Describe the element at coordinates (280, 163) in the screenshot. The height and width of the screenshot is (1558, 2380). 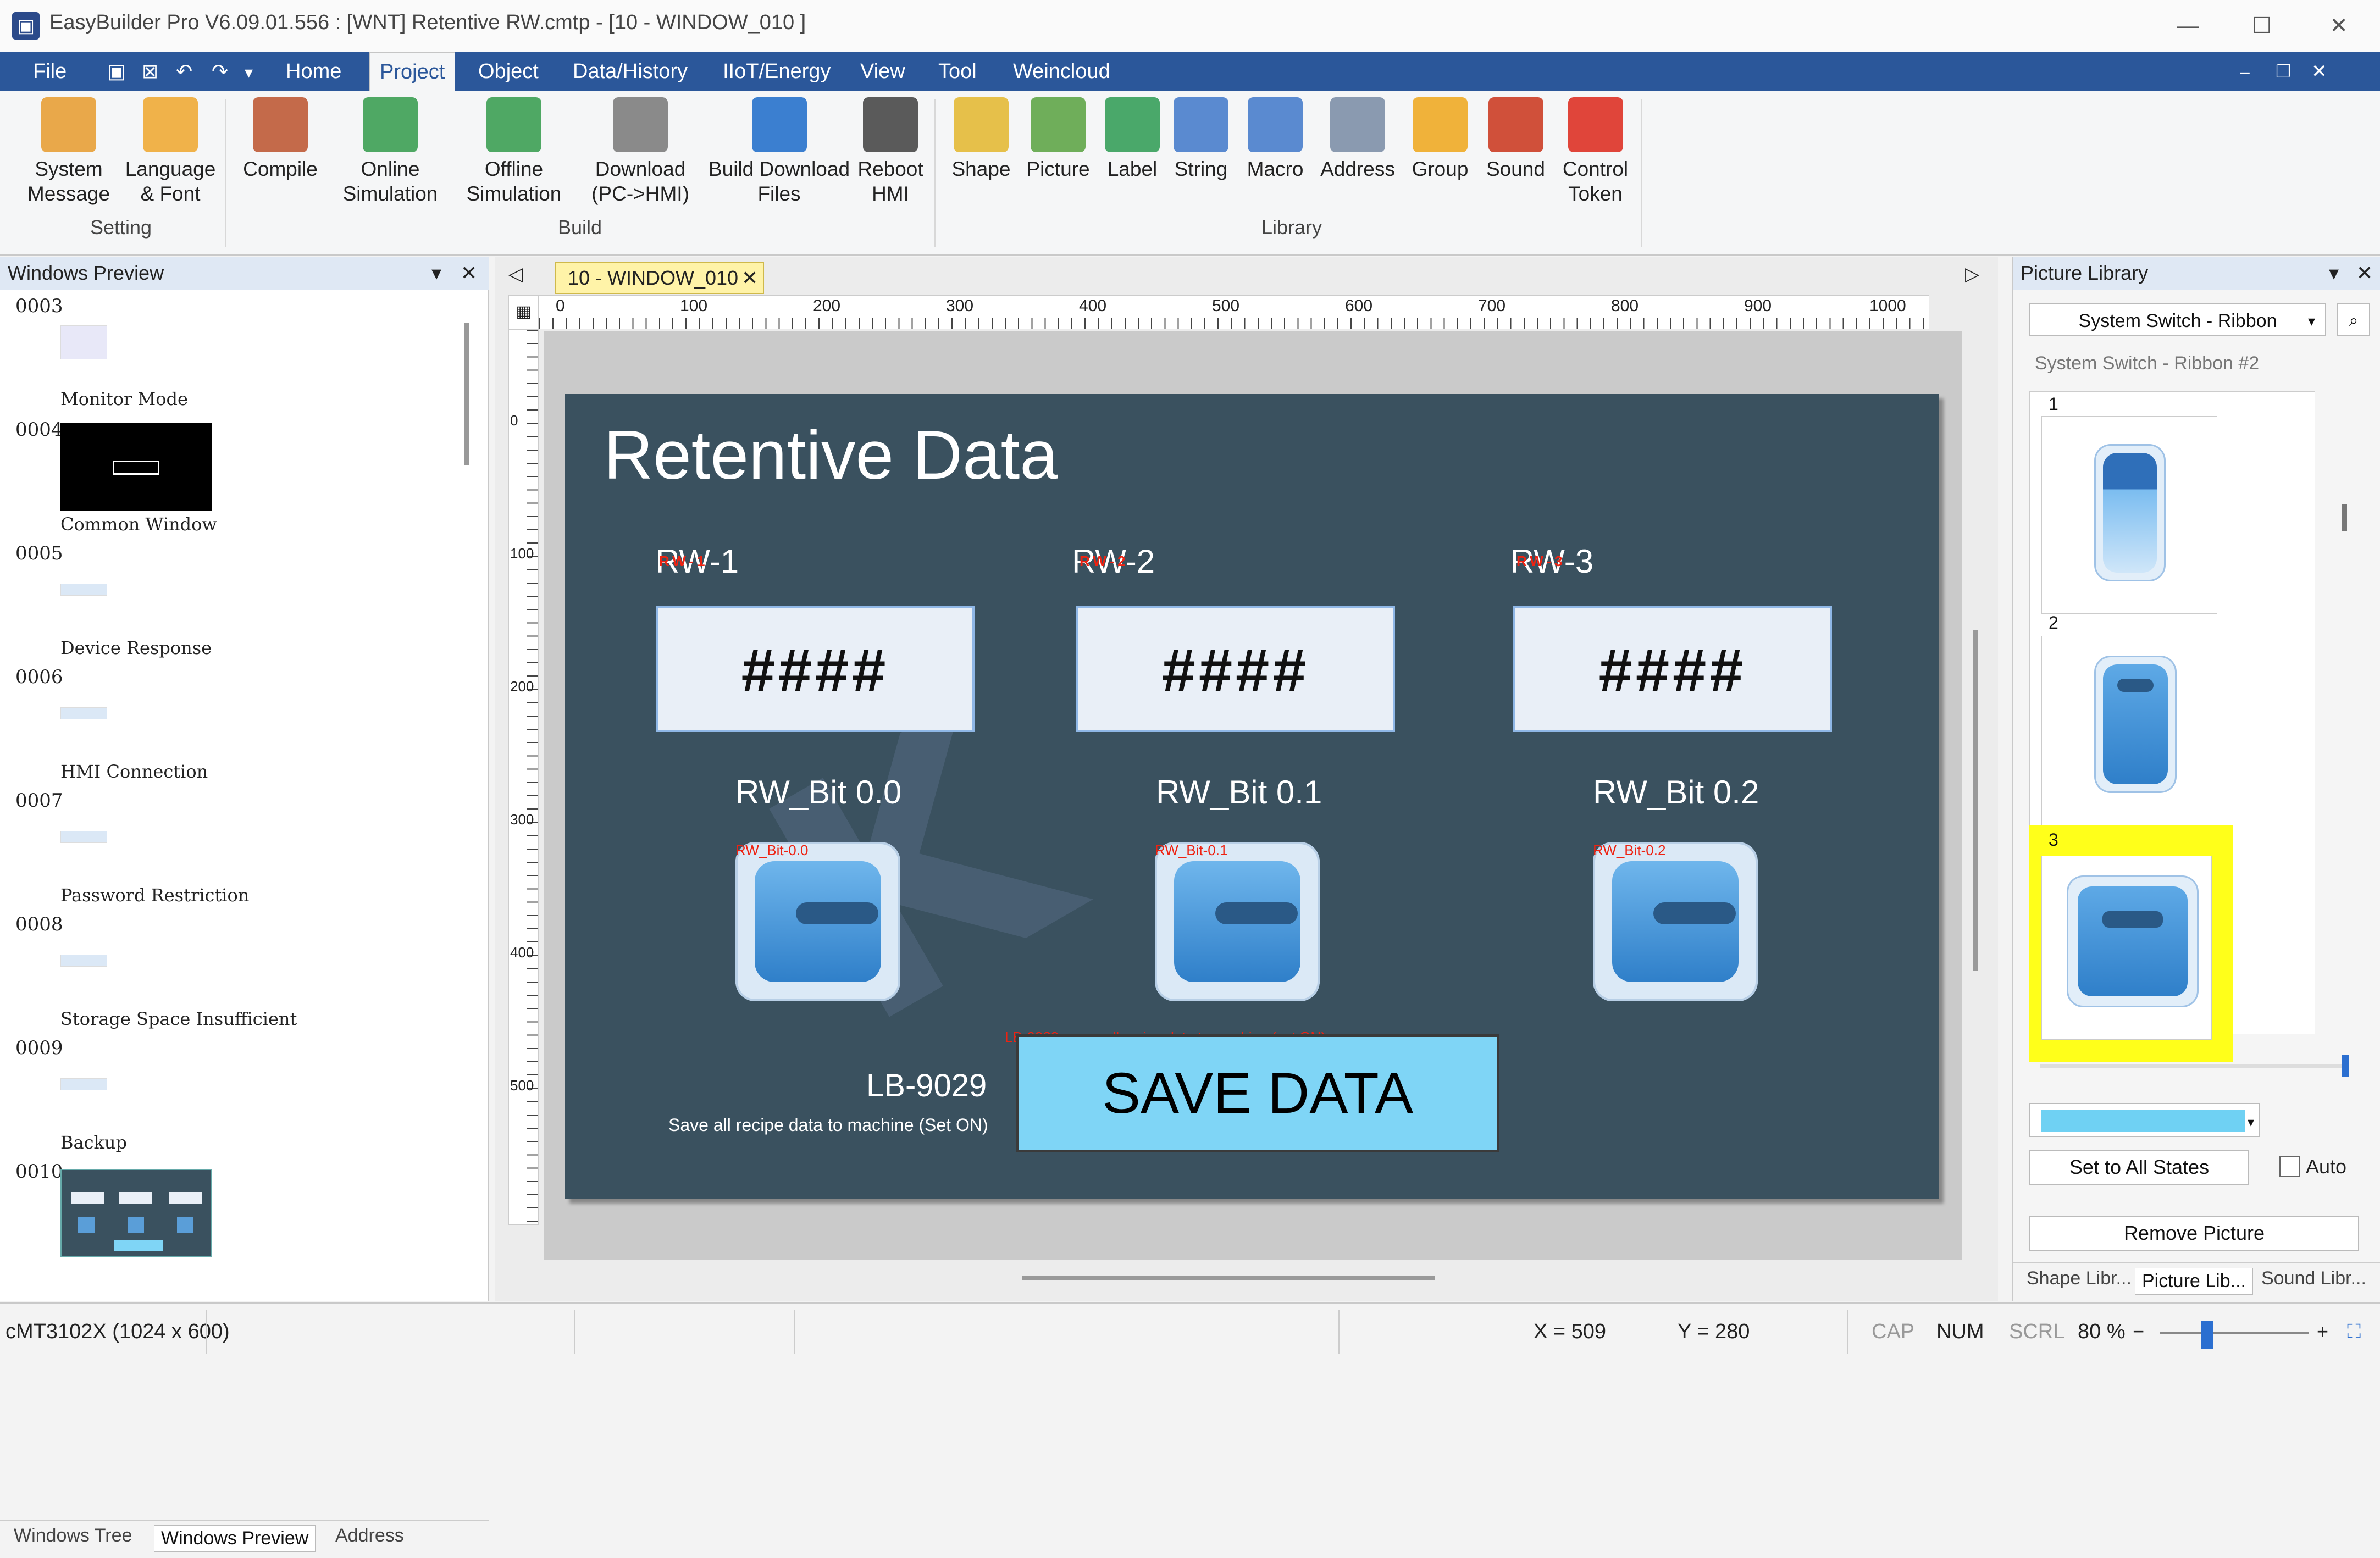
I see `compile-button: Compile` at that location.